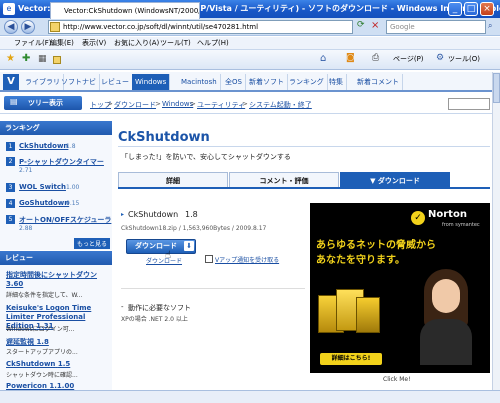  Describe the element at coordinates (375, 58) in the screenshot. I see `print-icon: ⎙` at that location.